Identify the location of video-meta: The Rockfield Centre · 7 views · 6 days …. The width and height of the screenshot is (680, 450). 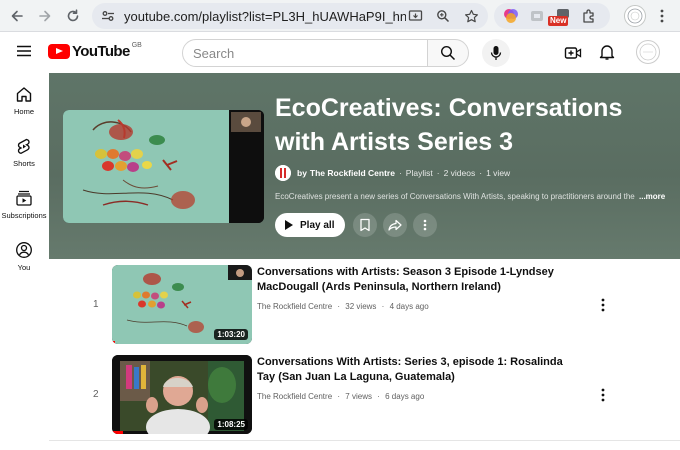
(340, 396).